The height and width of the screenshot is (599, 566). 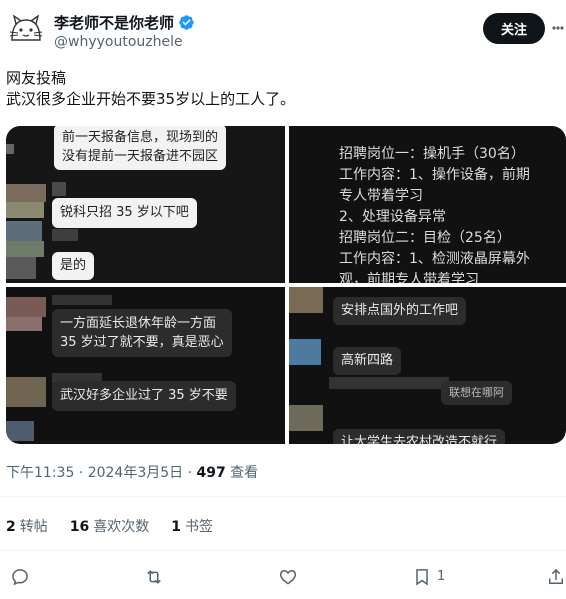 I want to click on like-icon, so click(x=290, y=577).